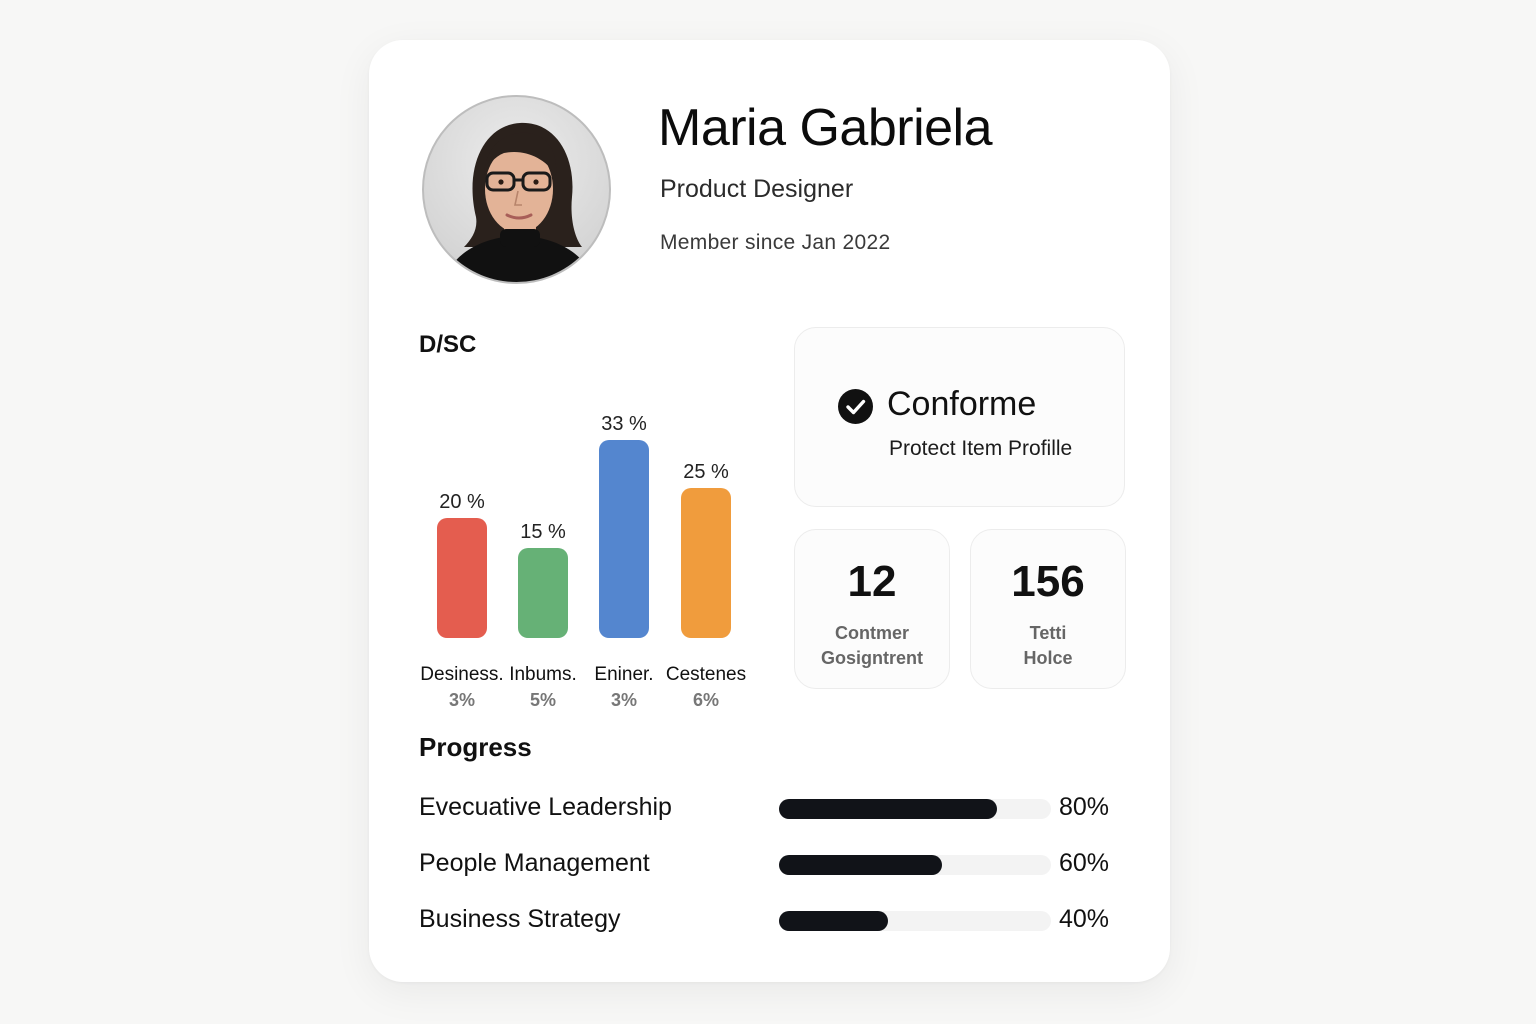 Image resolution: width=1536 pixels, height=1024 pixels. What do you see at coordinates (872, 609) in the screenshot?
I see `stat-card: 12 Contmer Gosigntrent` at bounding box center [872, 609].